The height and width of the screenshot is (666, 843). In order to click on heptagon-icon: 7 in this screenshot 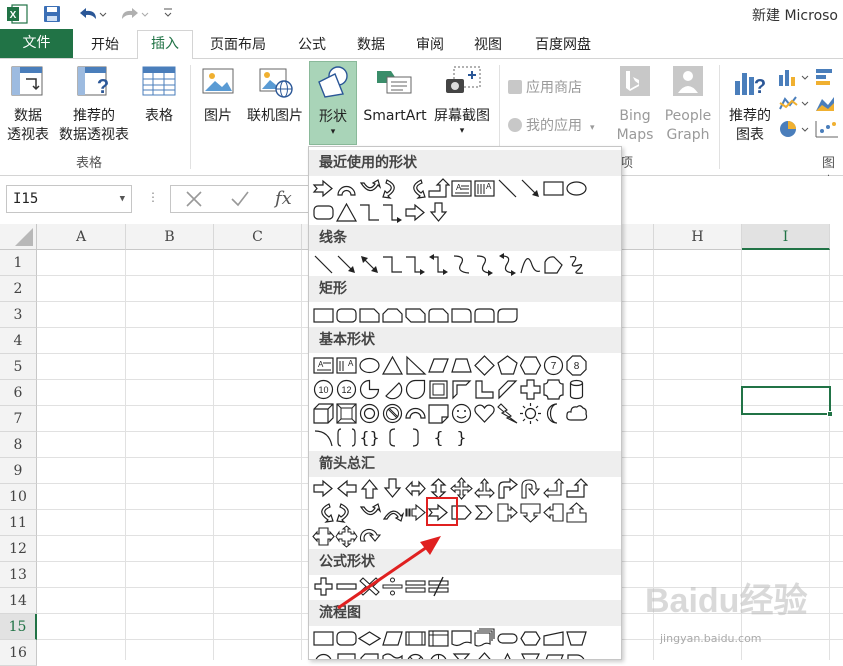, I will do `click(553, 365)`.